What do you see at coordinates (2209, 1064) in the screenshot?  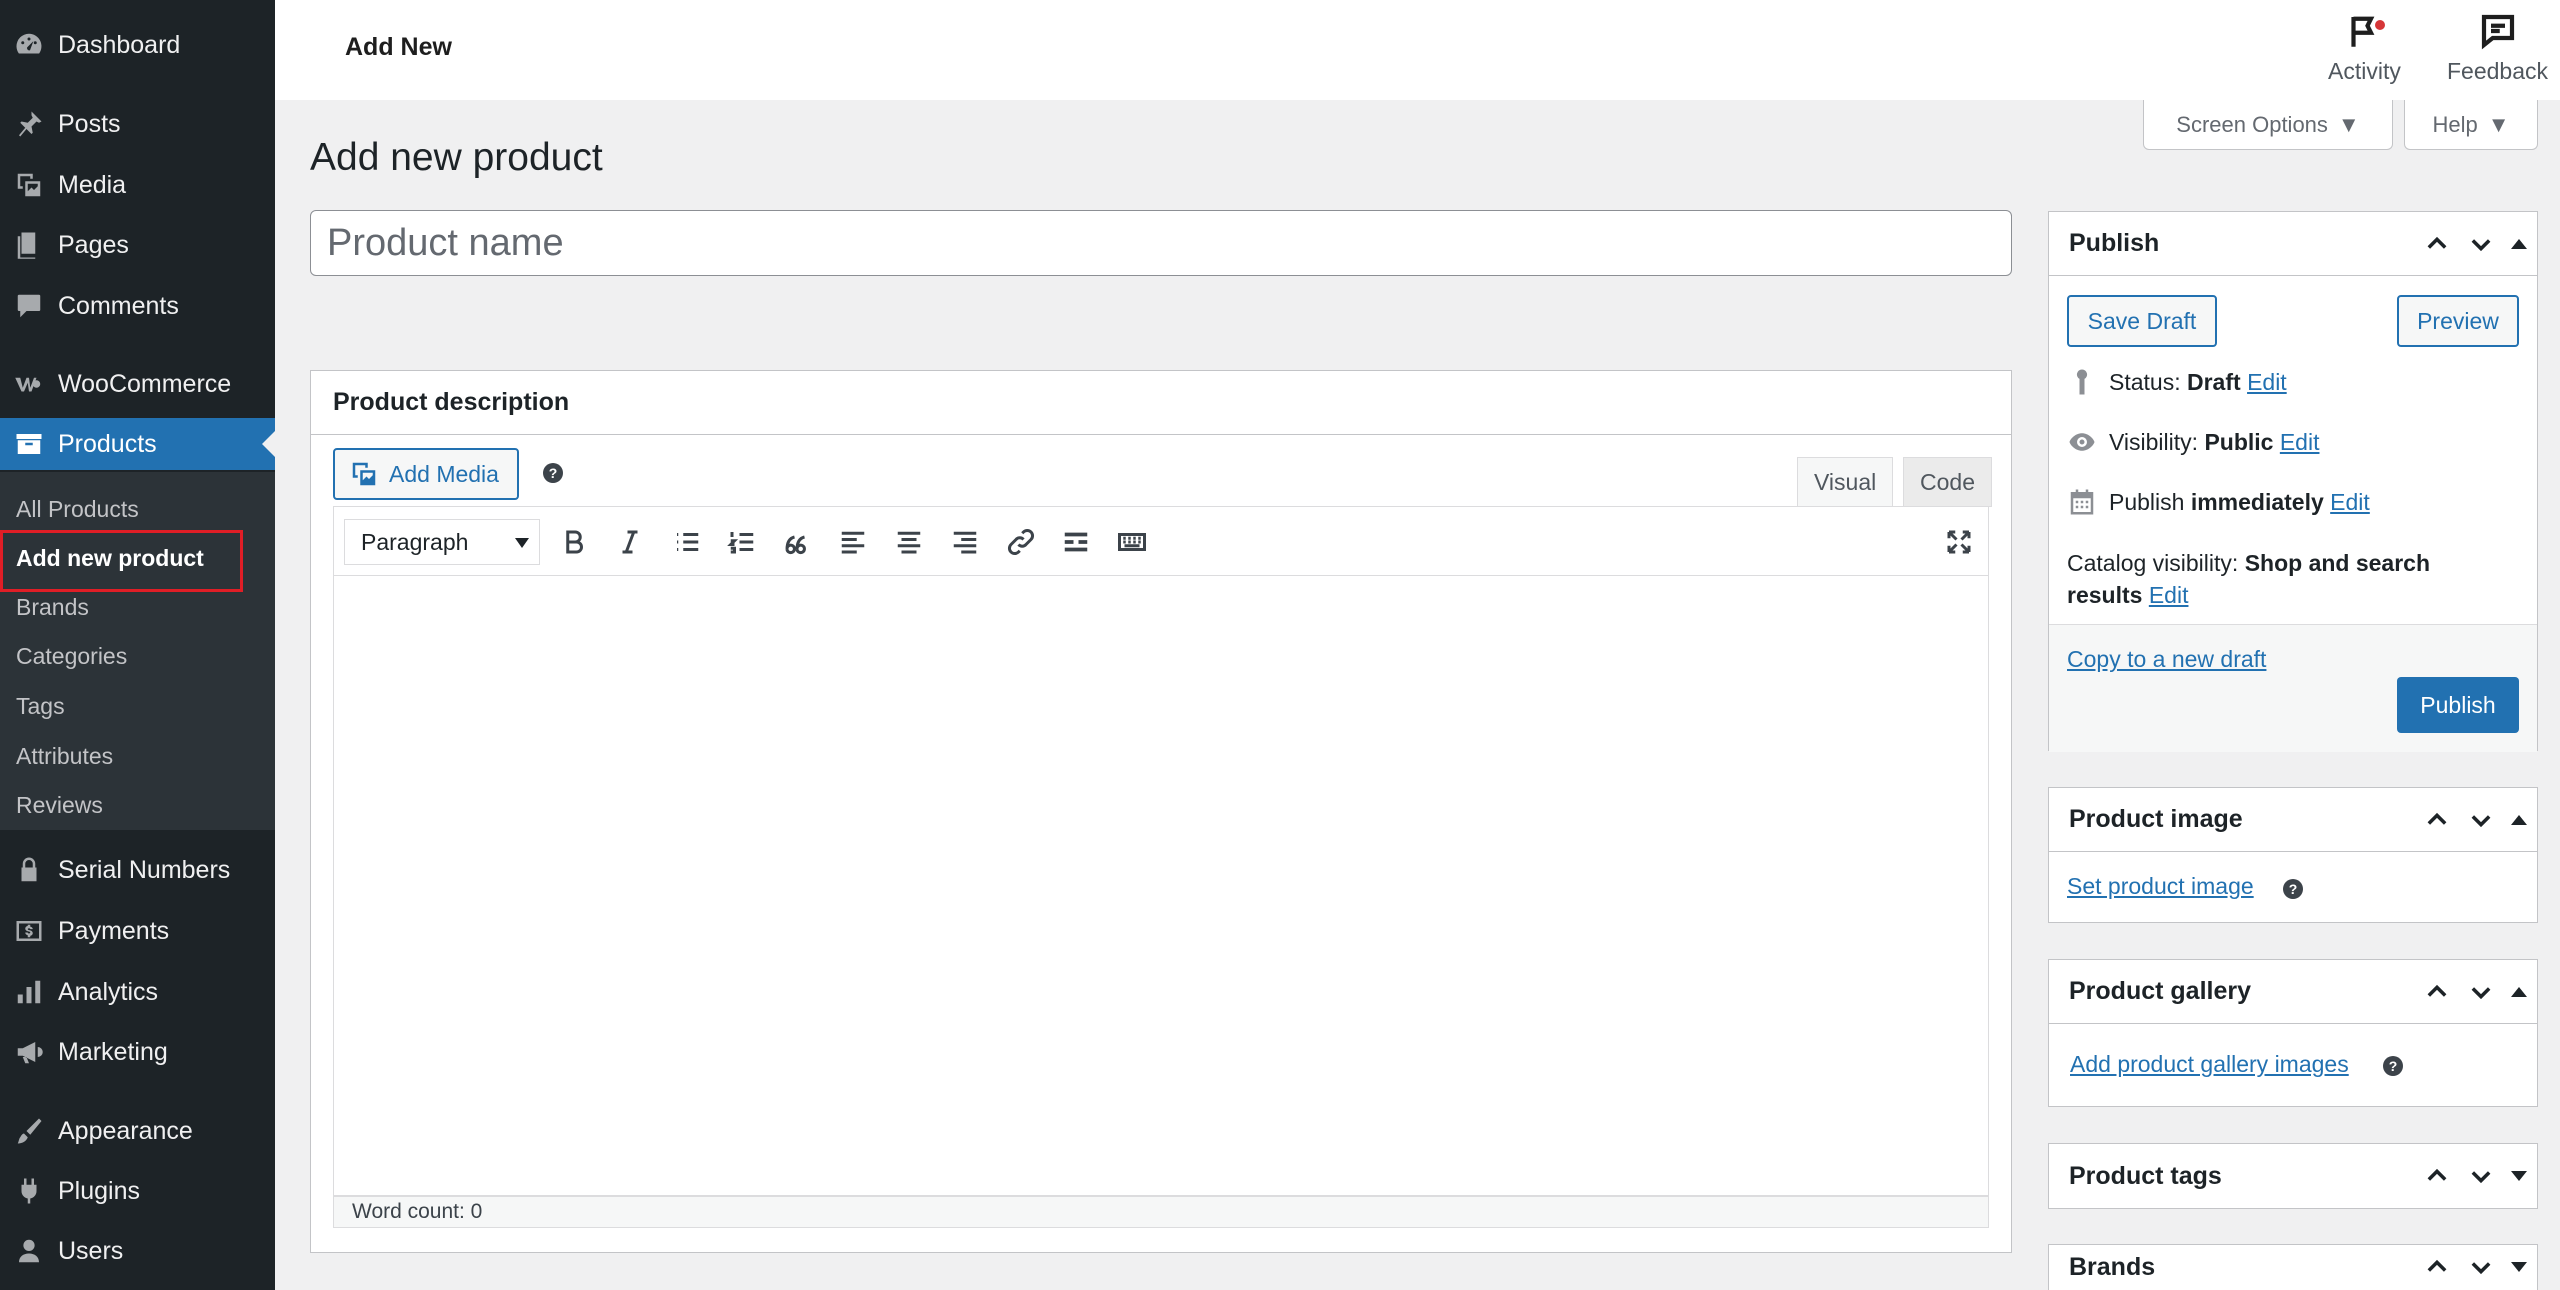 I see `add-gallery-images-link: Add product gallery images` at bounding box center [2209, 1064].